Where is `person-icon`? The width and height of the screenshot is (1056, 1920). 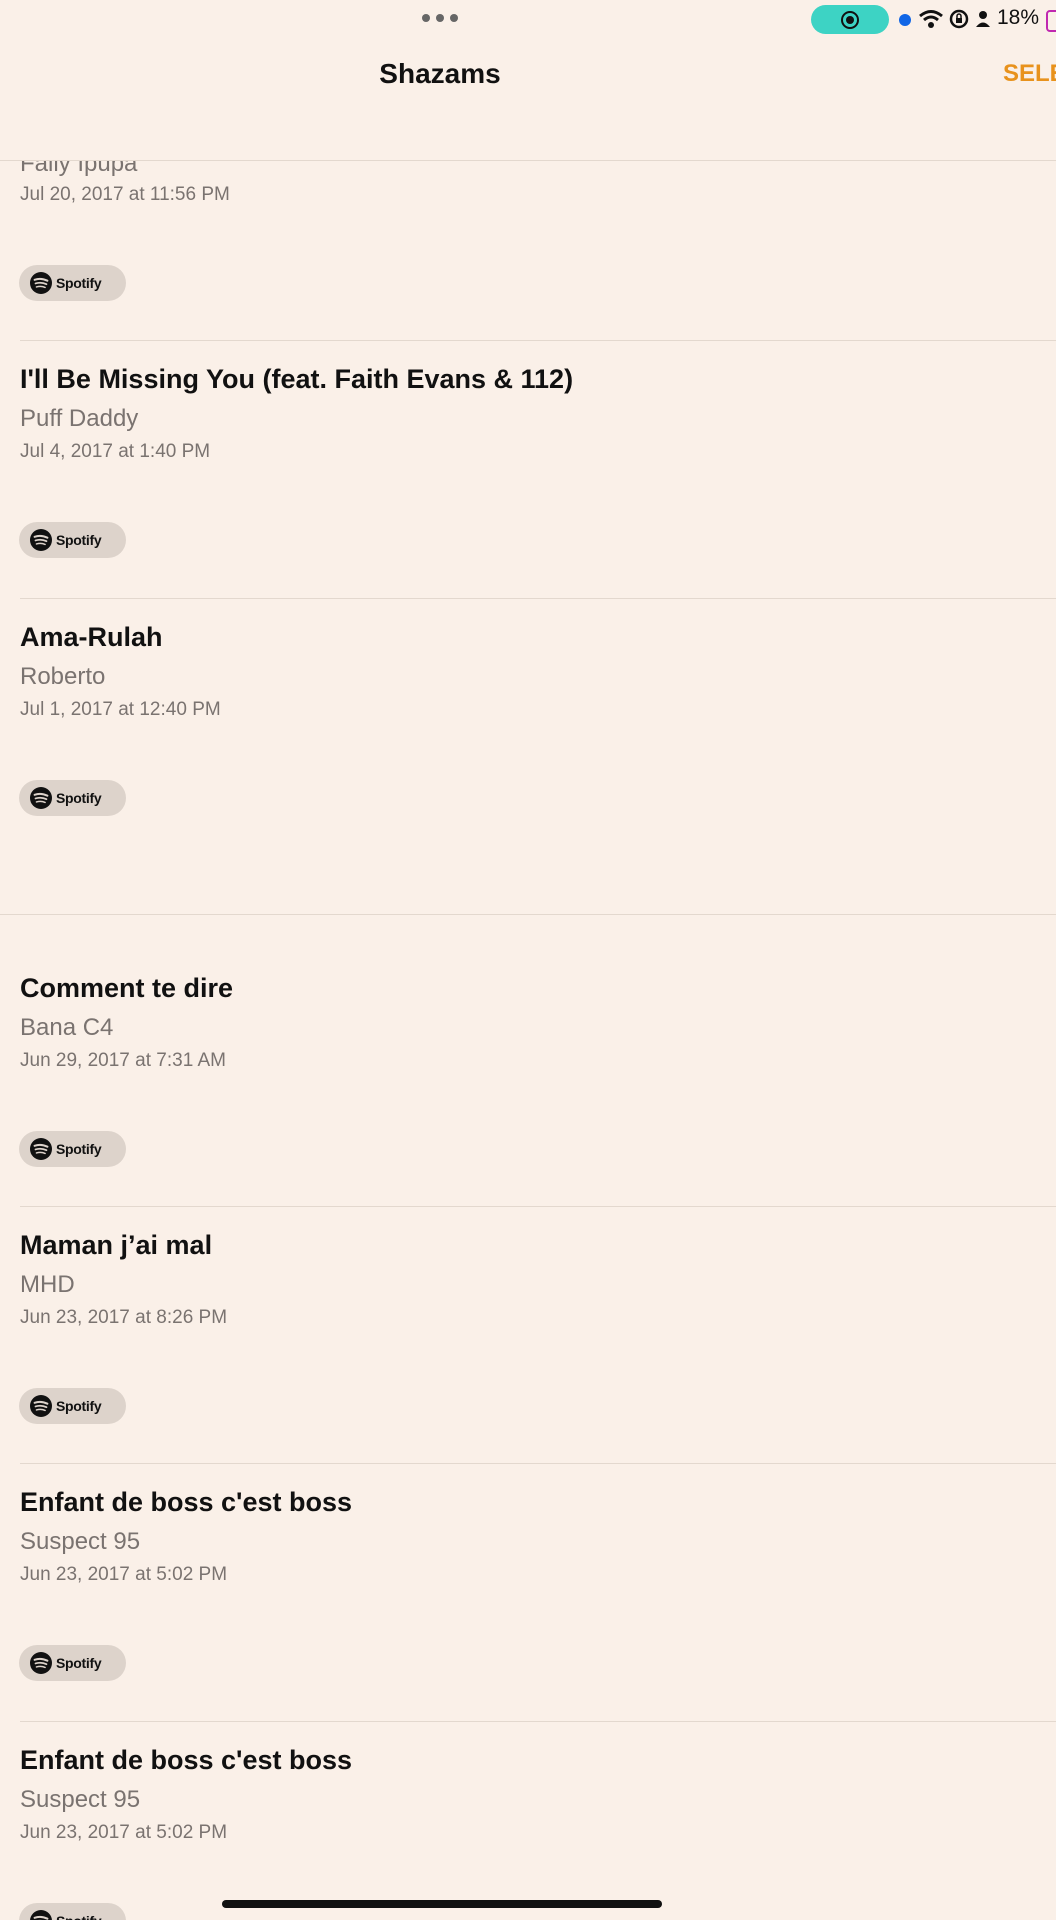
person-icon is located at coordinates (983, 19).